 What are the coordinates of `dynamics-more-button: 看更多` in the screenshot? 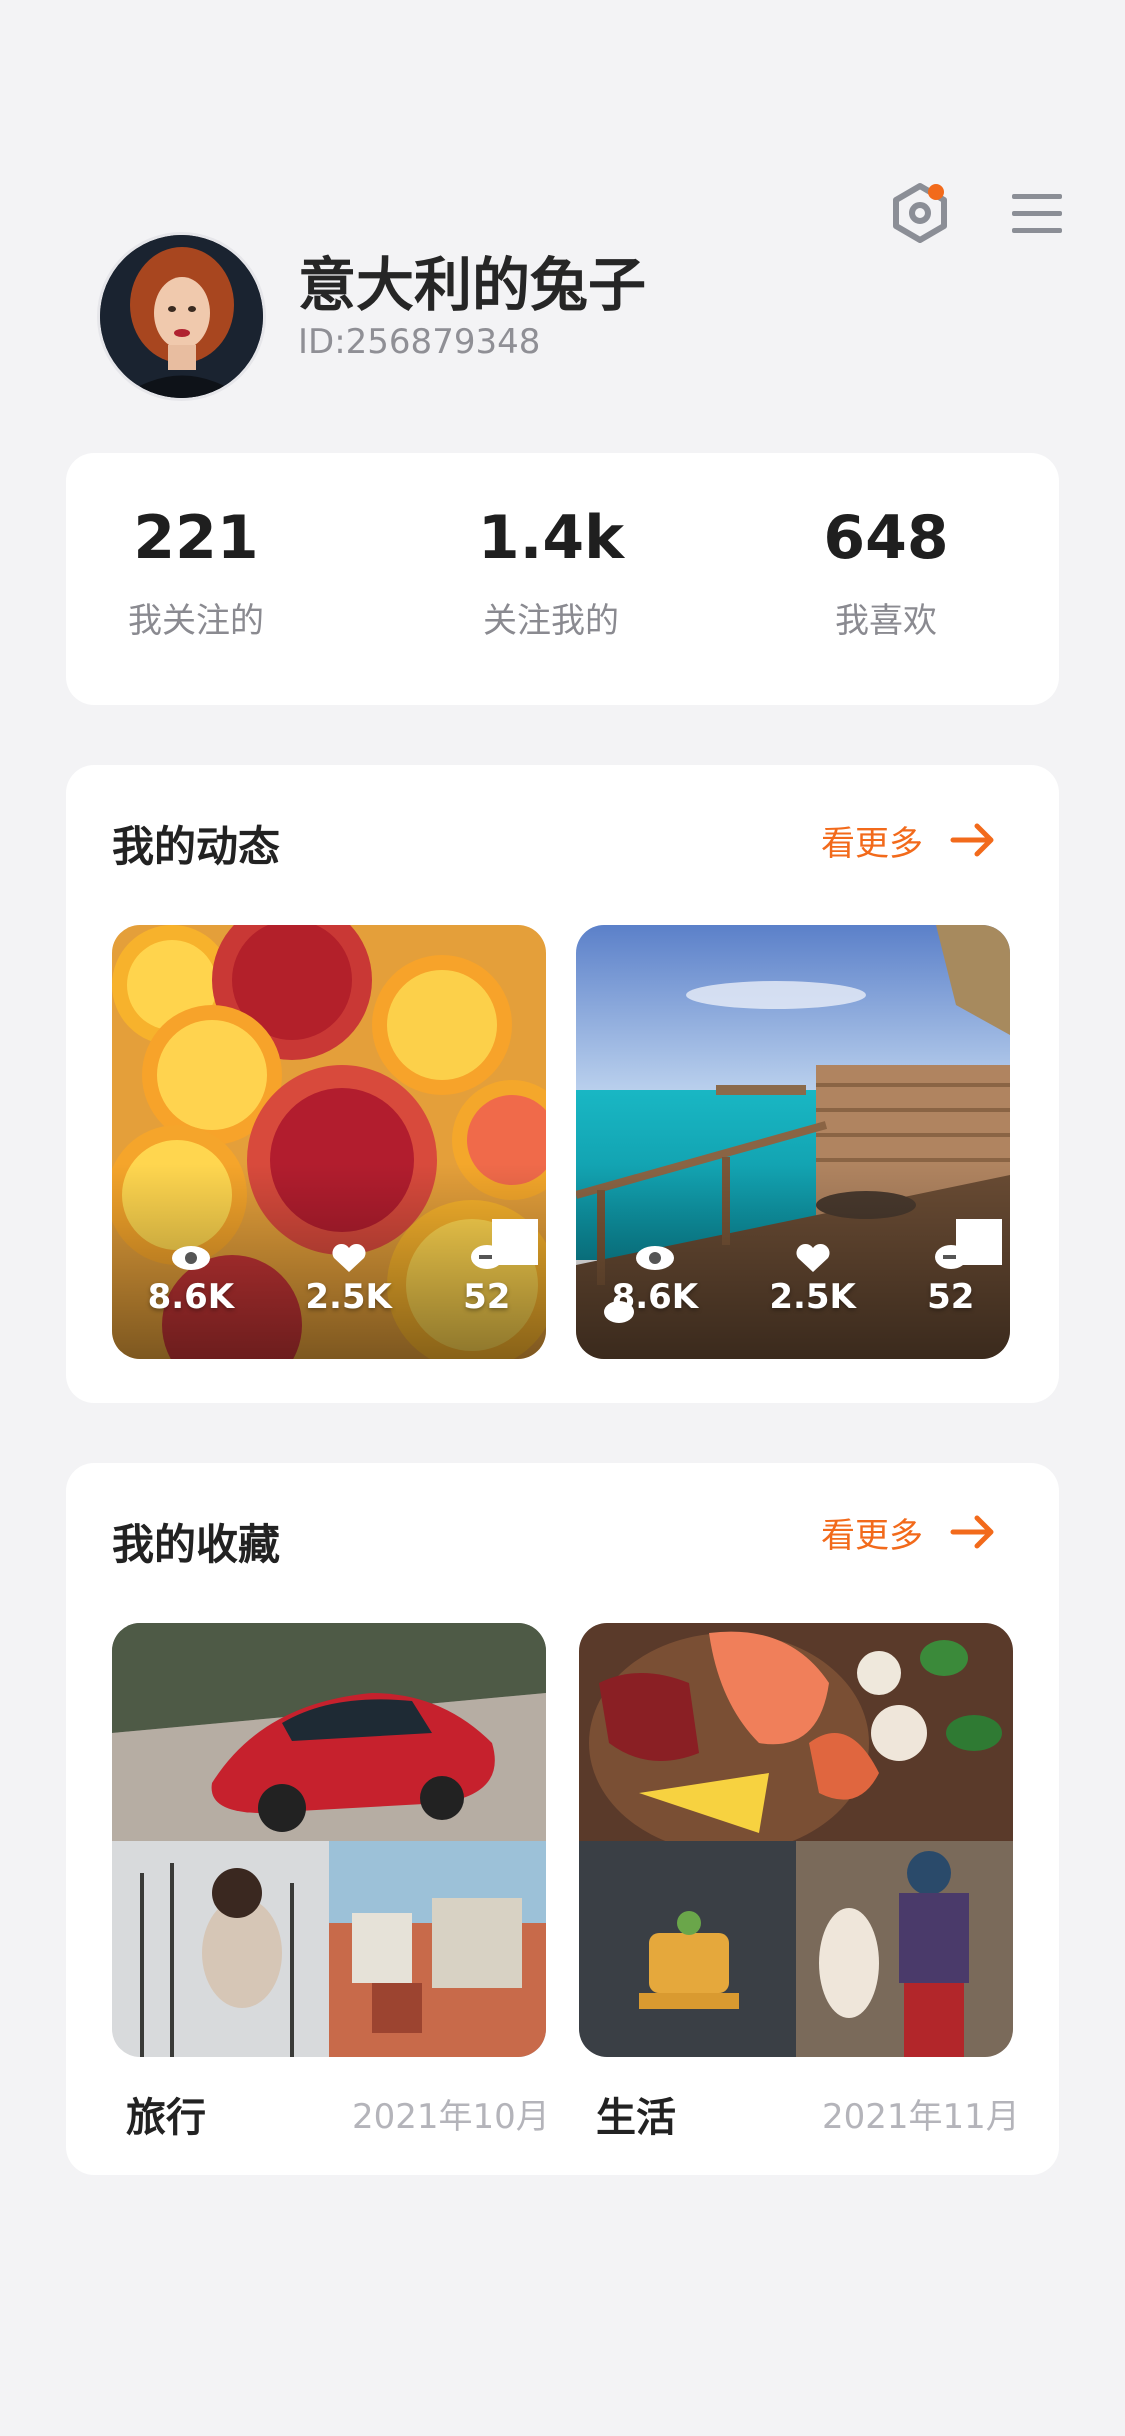 It's located at (910, 840).